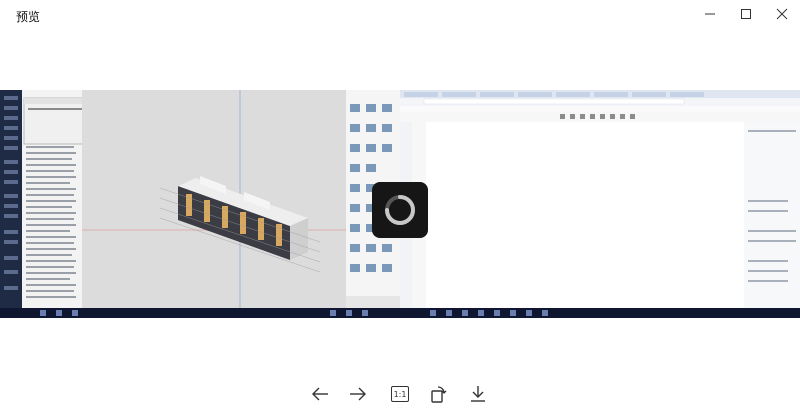  I want to click on loading-spinner, so click(400, 210).